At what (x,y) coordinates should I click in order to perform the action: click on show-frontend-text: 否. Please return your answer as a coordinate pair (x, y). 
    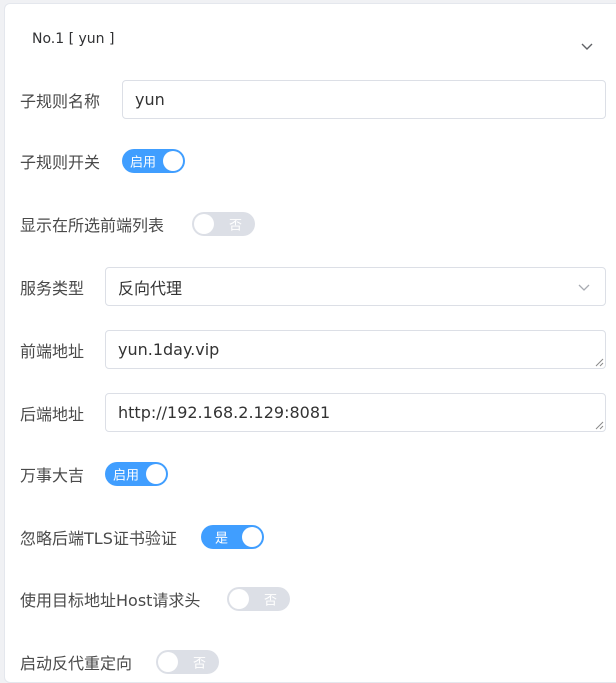
    Looking at the image, I should click on (235, 226).